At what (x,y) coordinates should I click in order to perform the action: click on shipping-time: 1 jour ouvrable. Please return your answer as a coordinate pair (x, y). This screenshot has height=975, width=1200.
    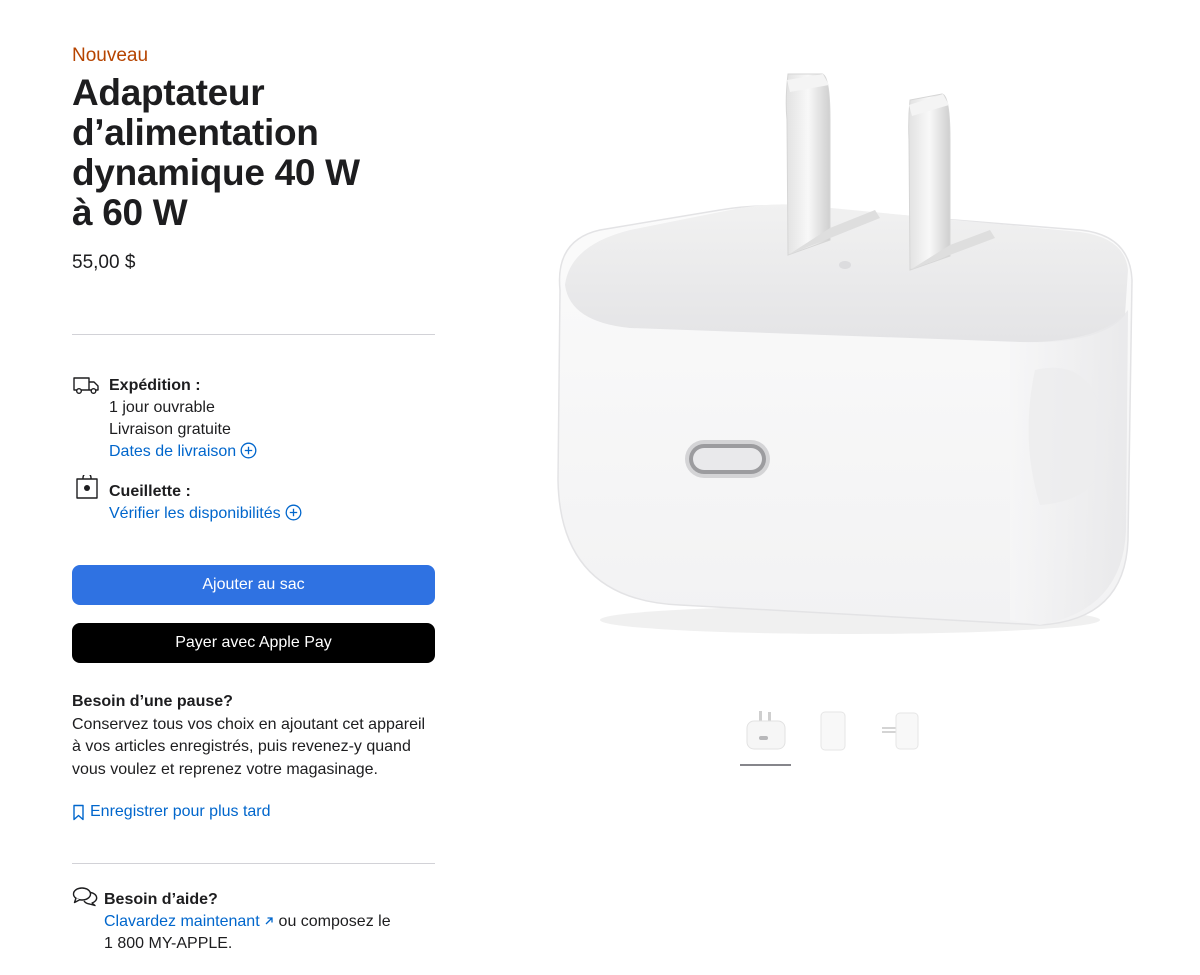
    Looking at the image, I should click on (162, 407).